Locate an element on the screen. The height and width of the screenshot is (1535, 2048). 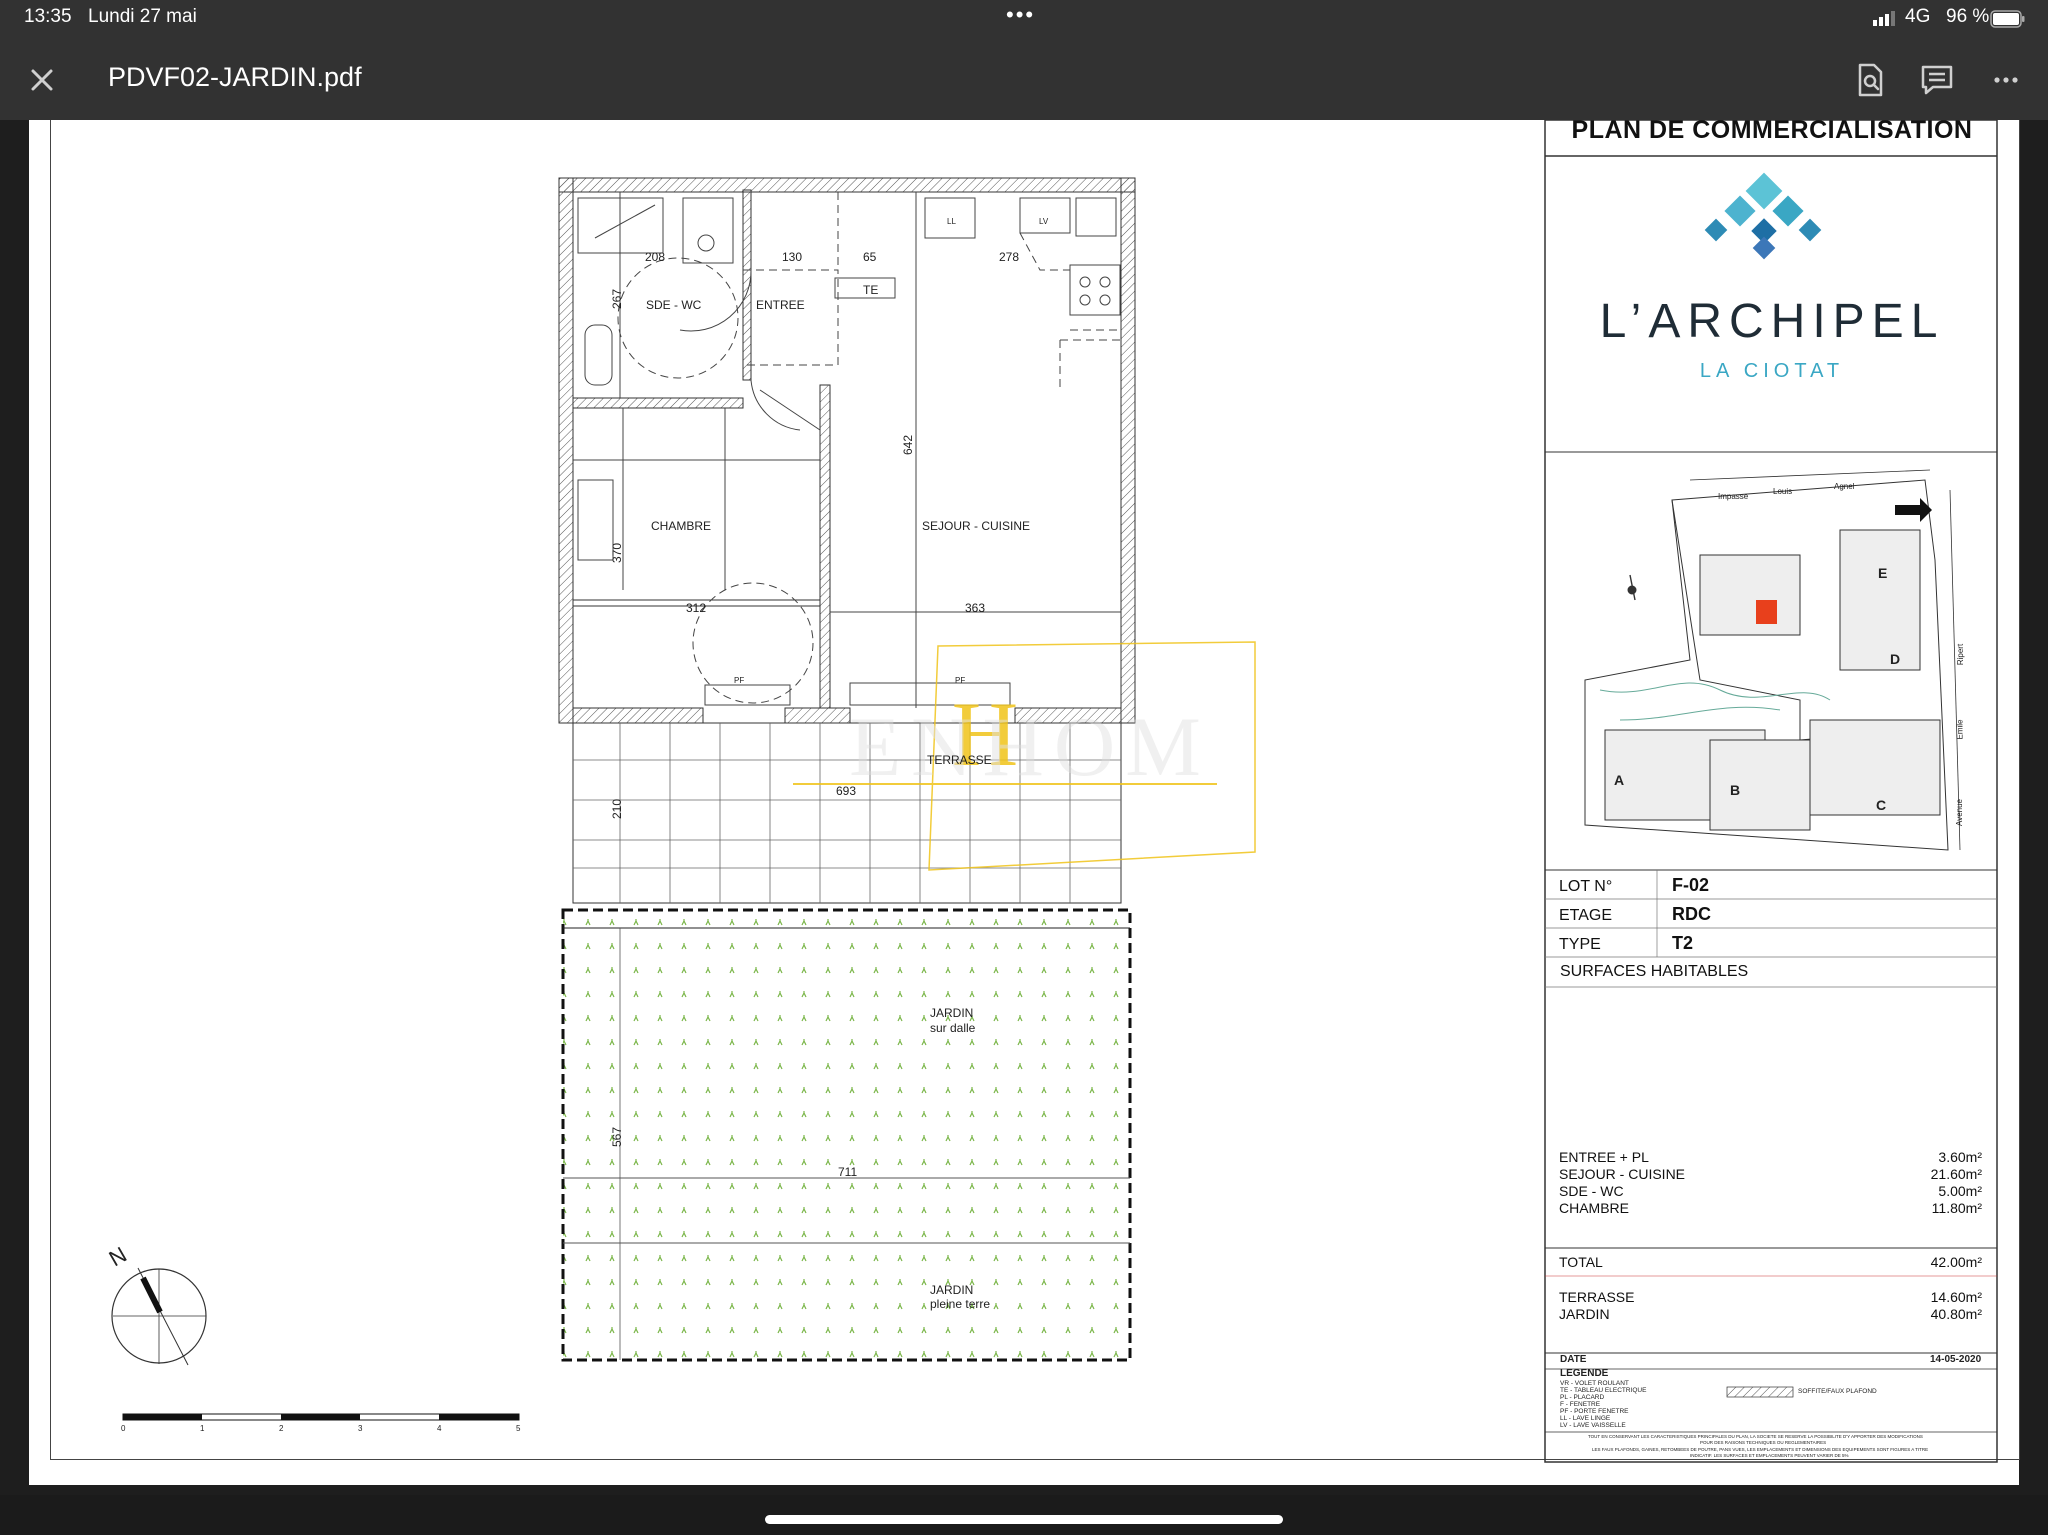
exterior-name: JARDIN is located at coordinates (1584, 1314).